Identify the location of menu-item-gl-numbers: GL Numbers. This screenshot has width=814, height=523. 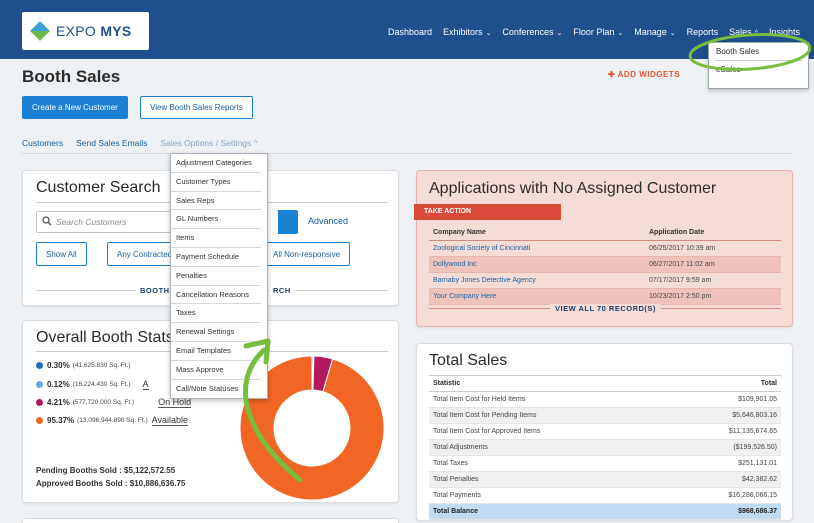
(216, 220).